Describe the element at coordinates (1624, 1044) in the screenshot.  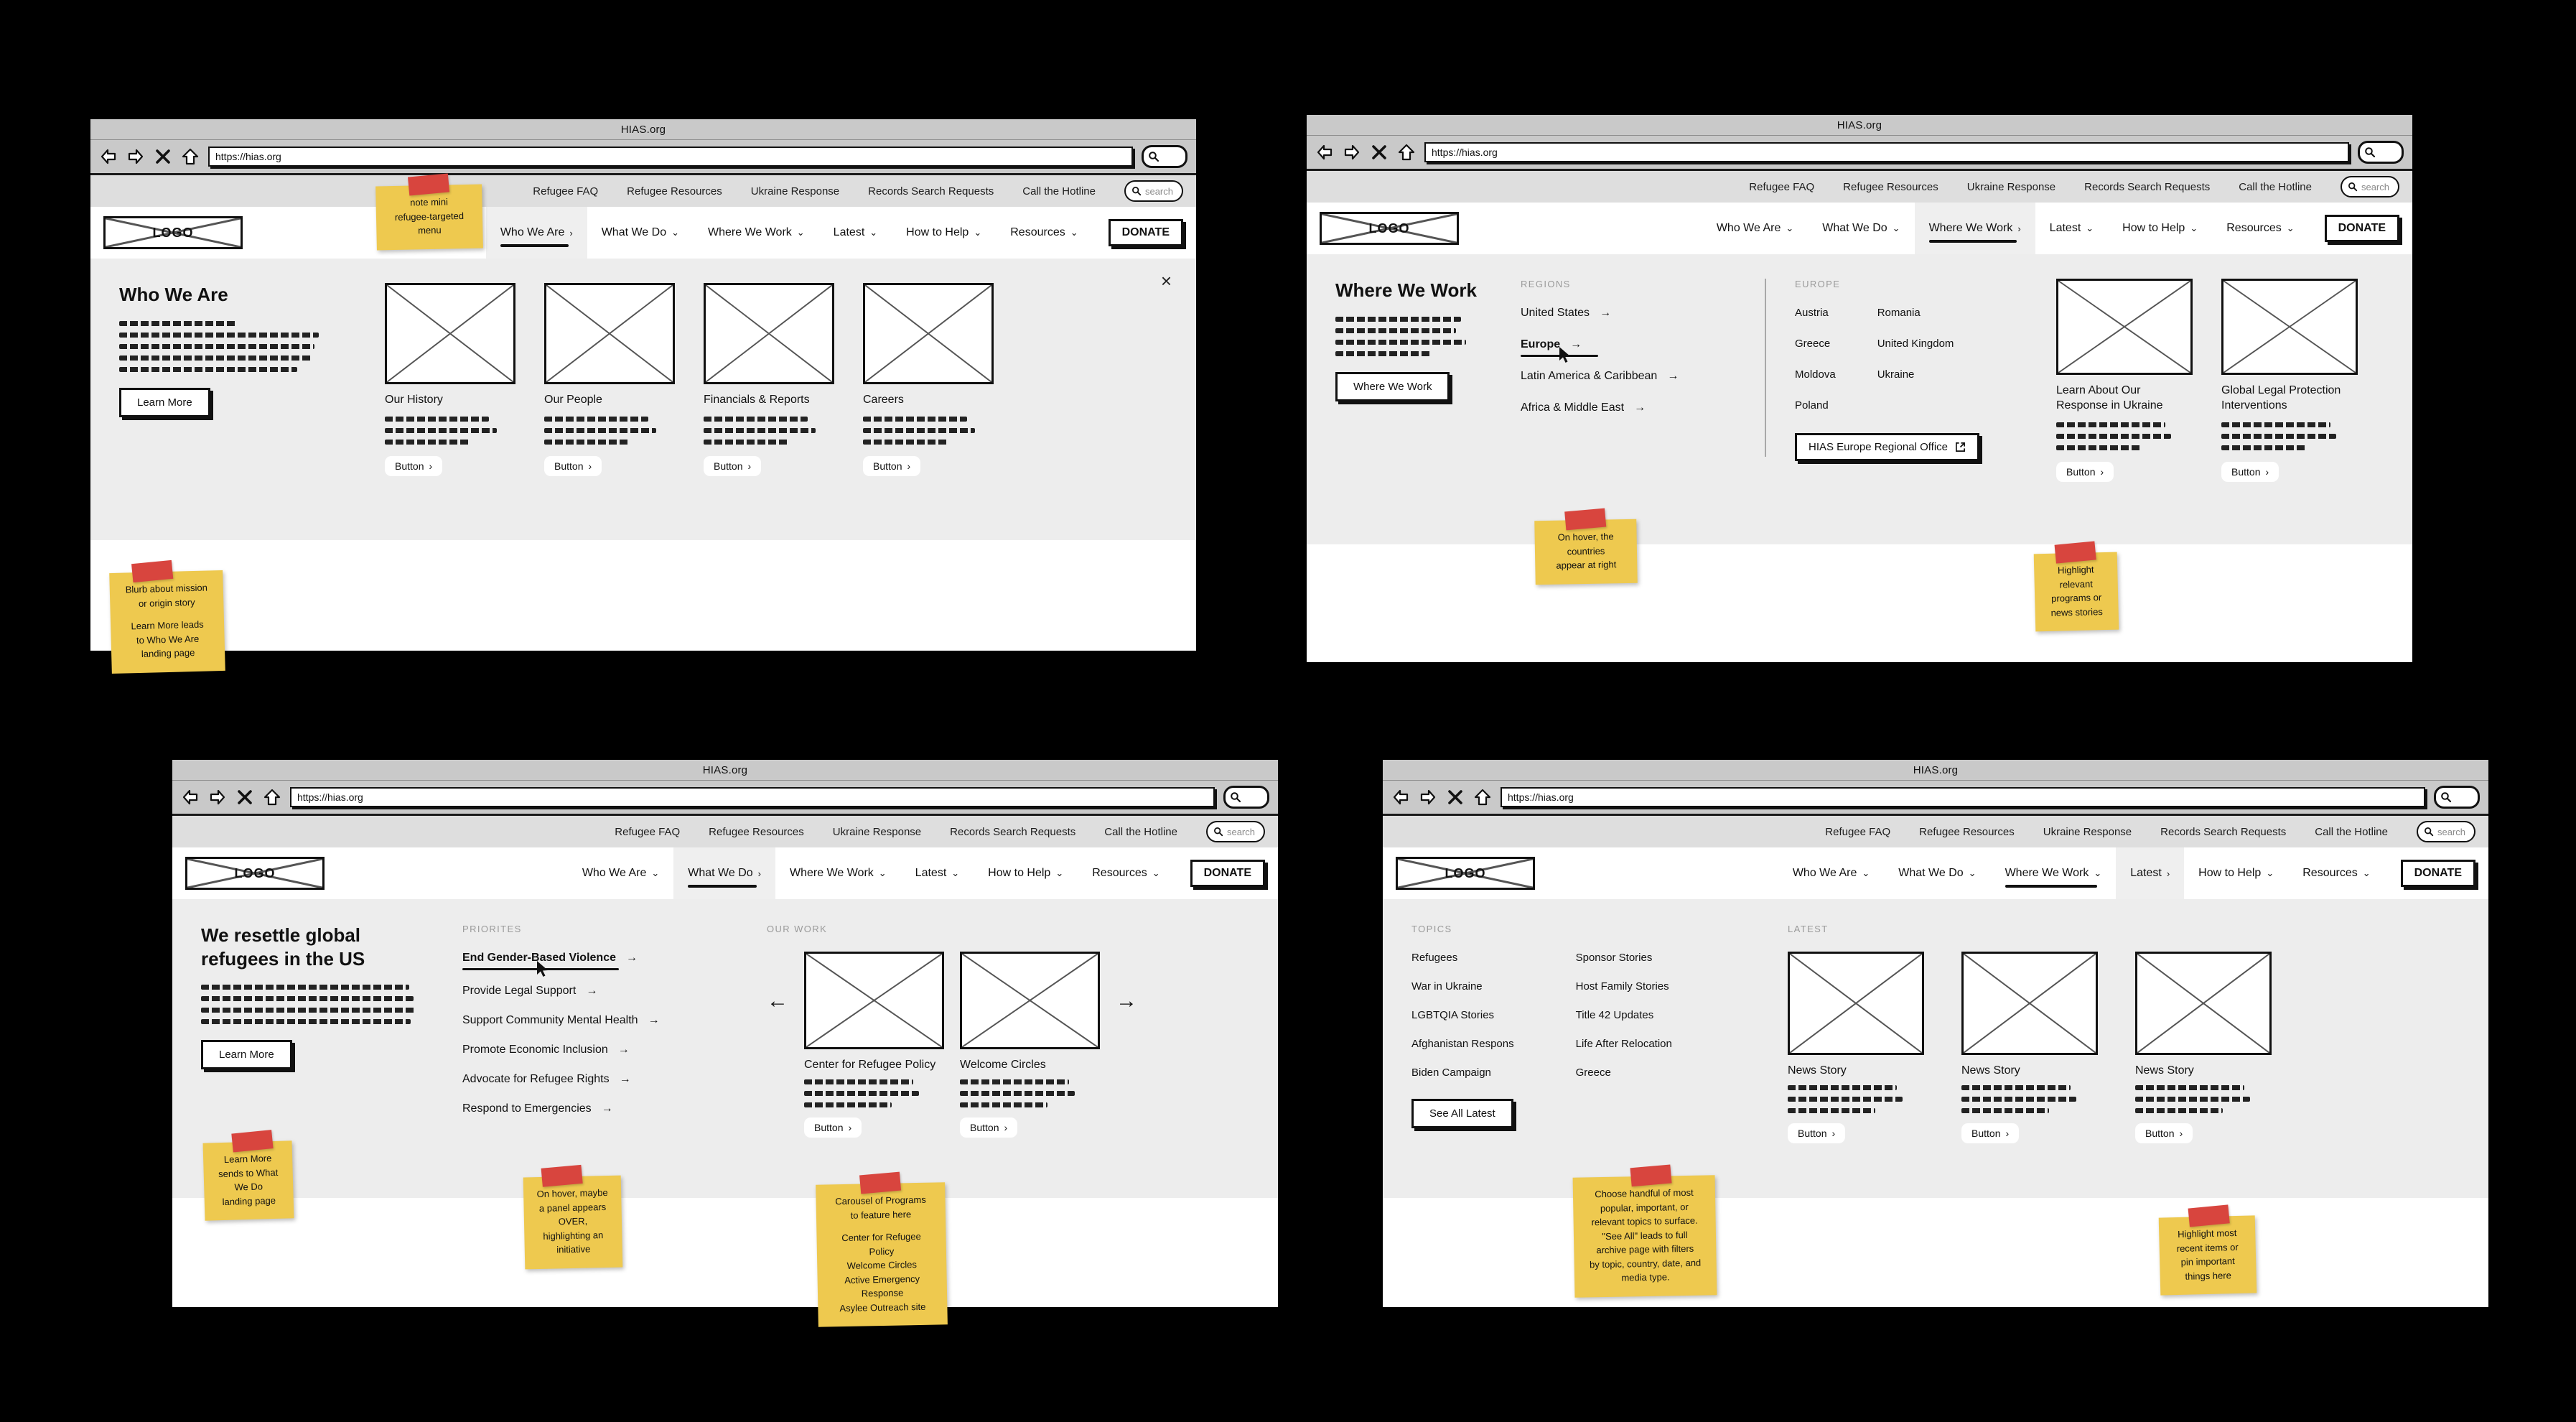
I see `topic-life-after-relocation: Life After Relocation` at that location.